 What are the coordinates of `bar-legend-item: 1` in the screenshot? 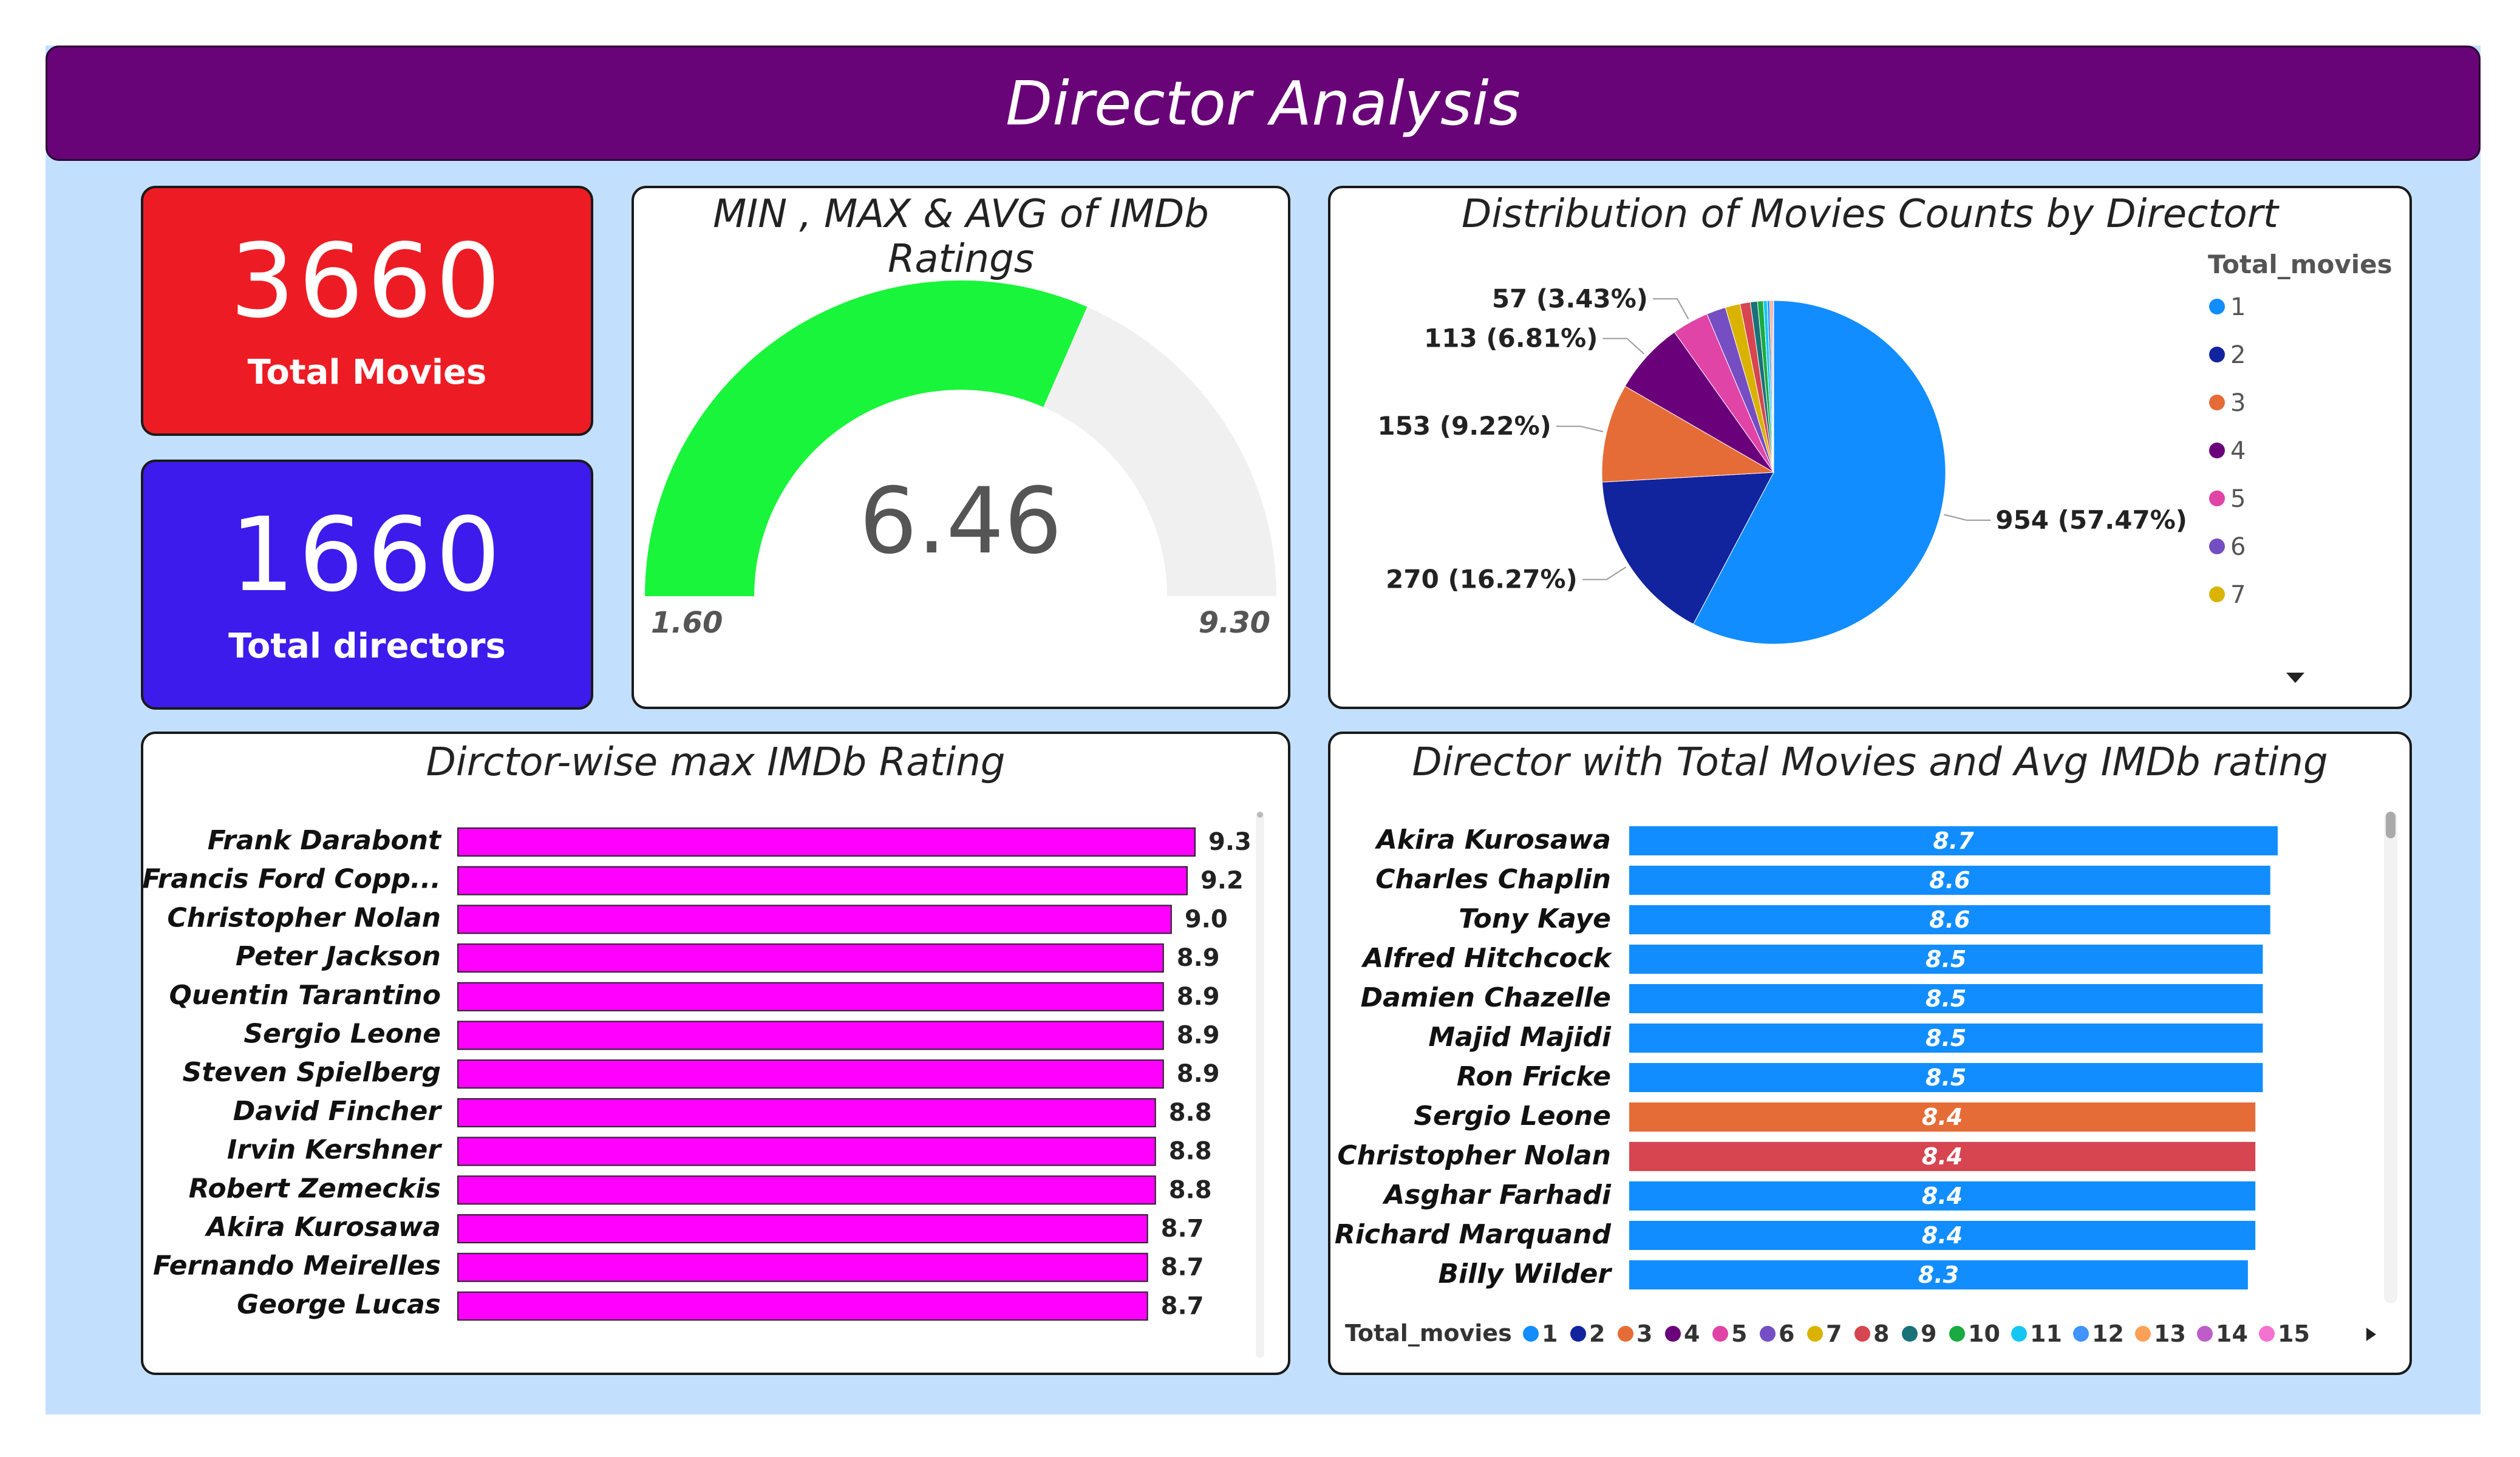 It's located at (1550, 1333).